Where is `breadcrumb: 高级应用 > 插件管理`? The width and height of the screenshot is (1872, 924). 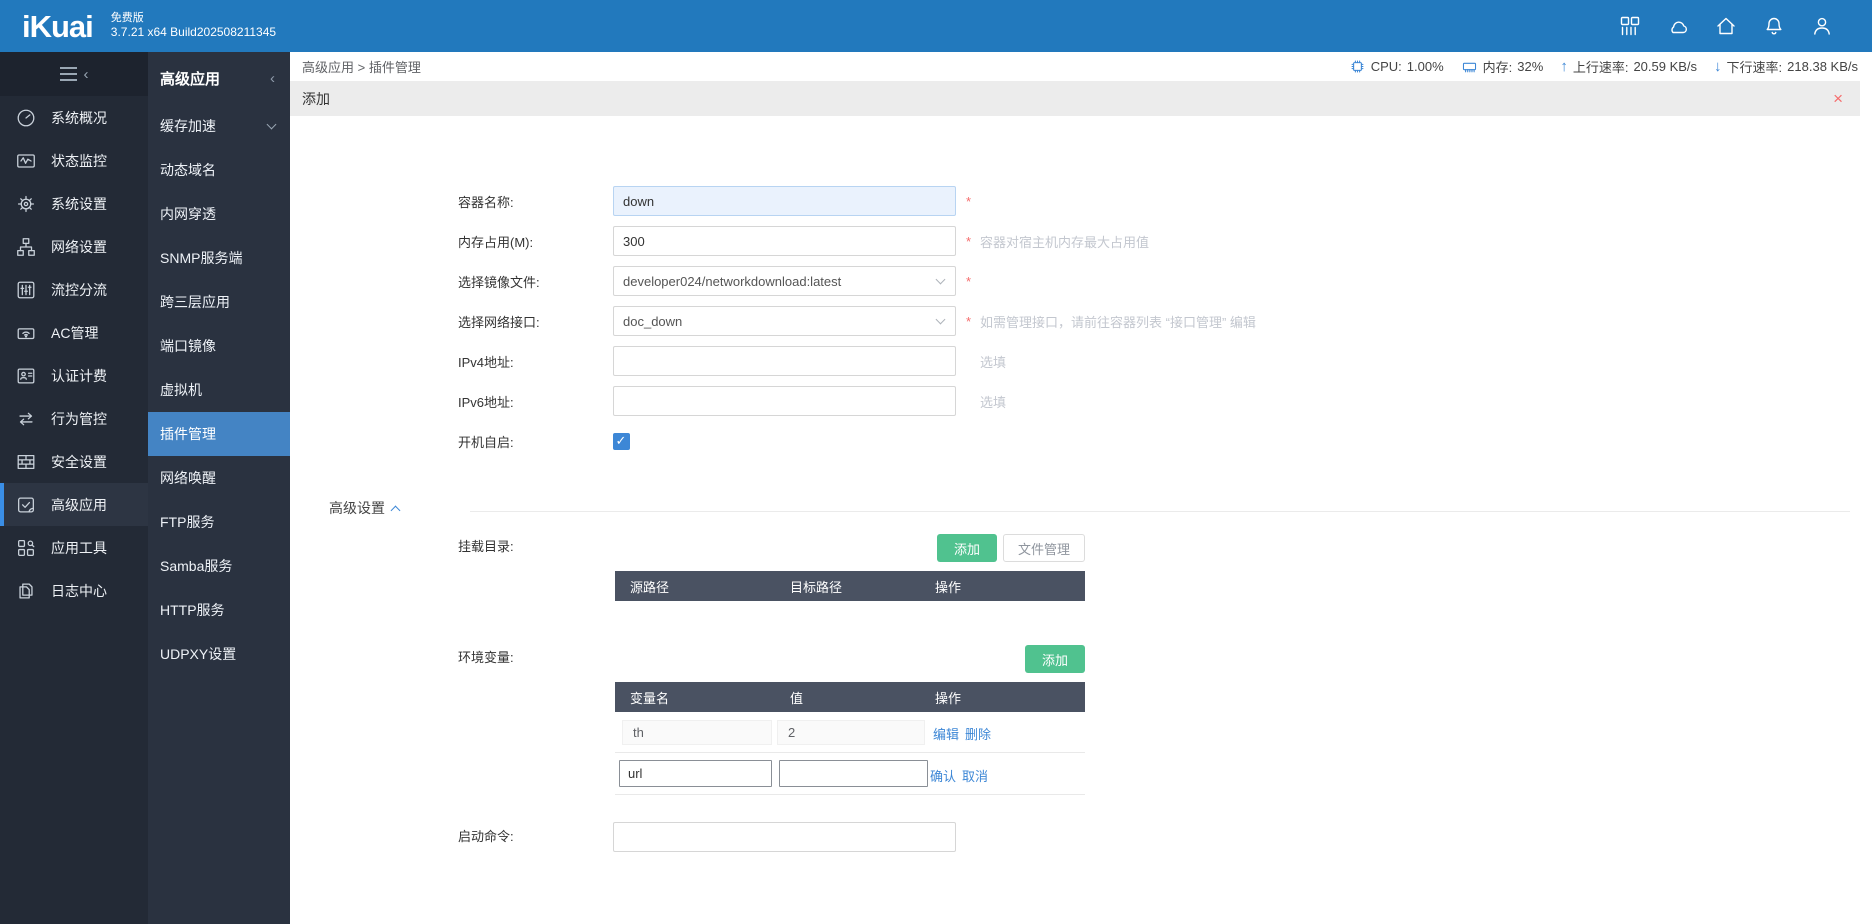
breadcrumb: 高级应用 > 插件管理 is located at coordinates (361, 67).